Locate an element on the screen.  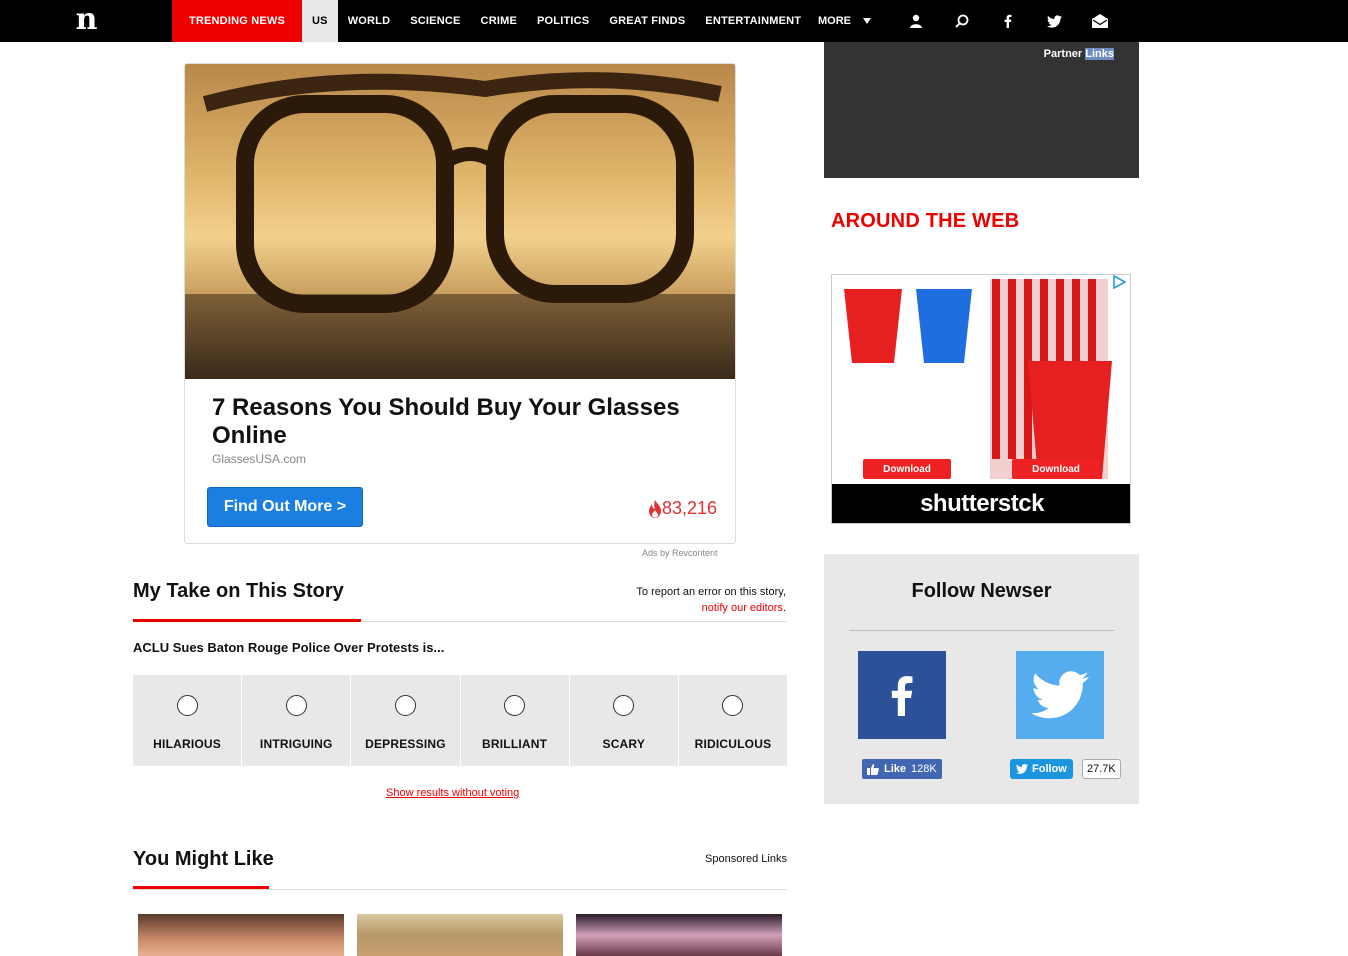
twitter-follow-button: Follow is located at coordinates (1041, 769).